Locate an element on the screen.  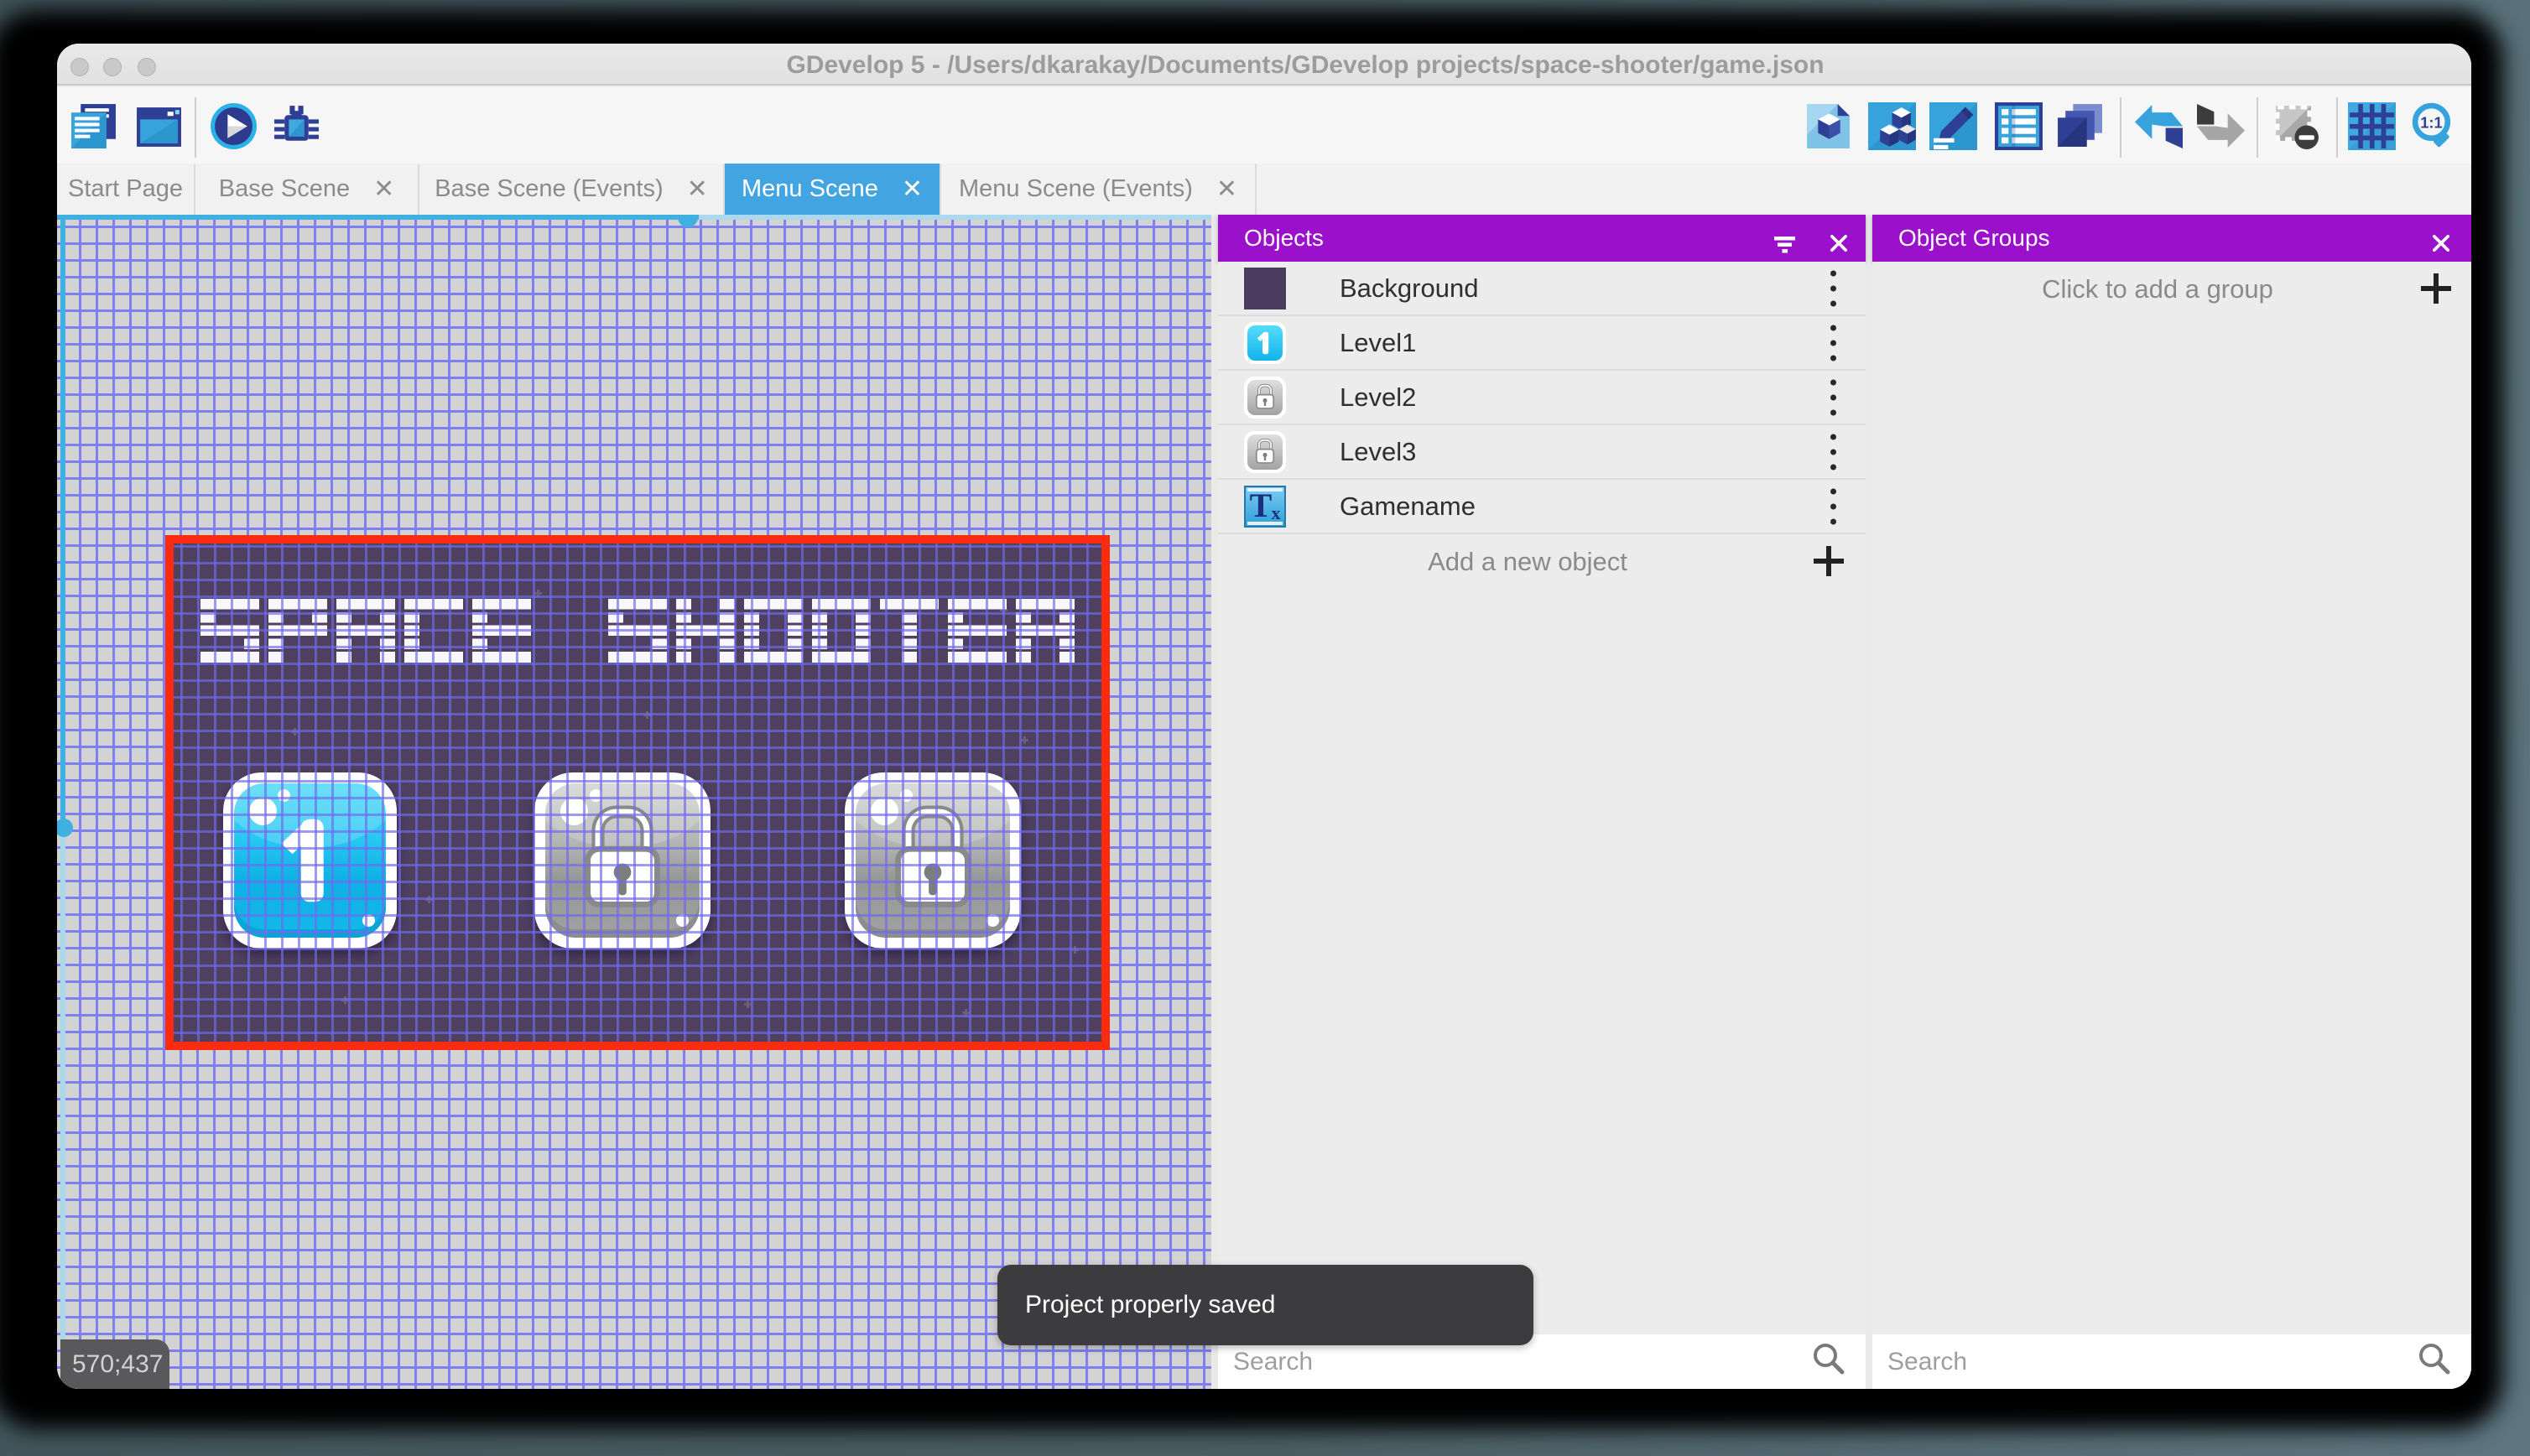
svg-text: T is located at coordinates (1261, 505).